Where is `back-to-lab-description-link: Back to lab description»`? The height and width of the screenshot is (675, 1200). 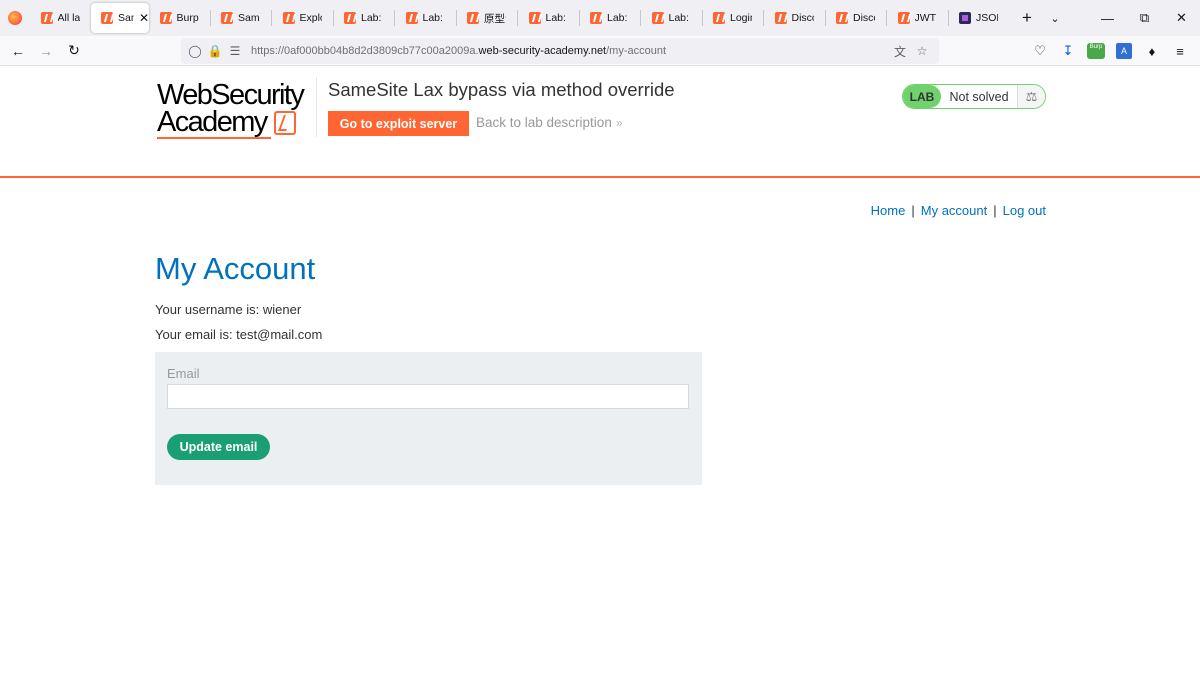
back-to-lab-description-link: Back to lab description» is located at coordinates (549, 122).